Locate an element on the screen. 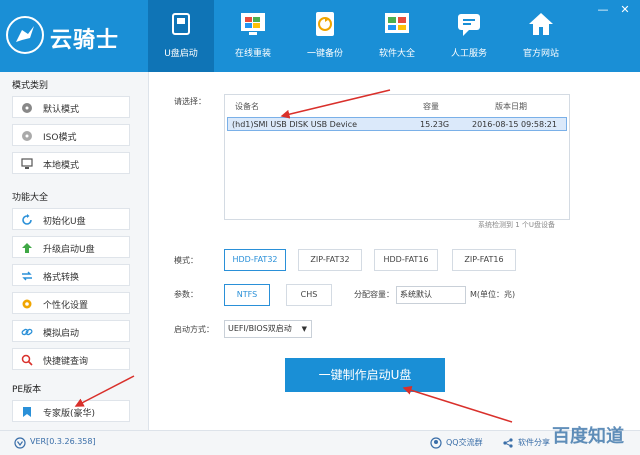 The width and height of the screenshot is (640, 455). device-name: (hd1)SMI USB DISK USB Device is located at coordinates (295, 124).